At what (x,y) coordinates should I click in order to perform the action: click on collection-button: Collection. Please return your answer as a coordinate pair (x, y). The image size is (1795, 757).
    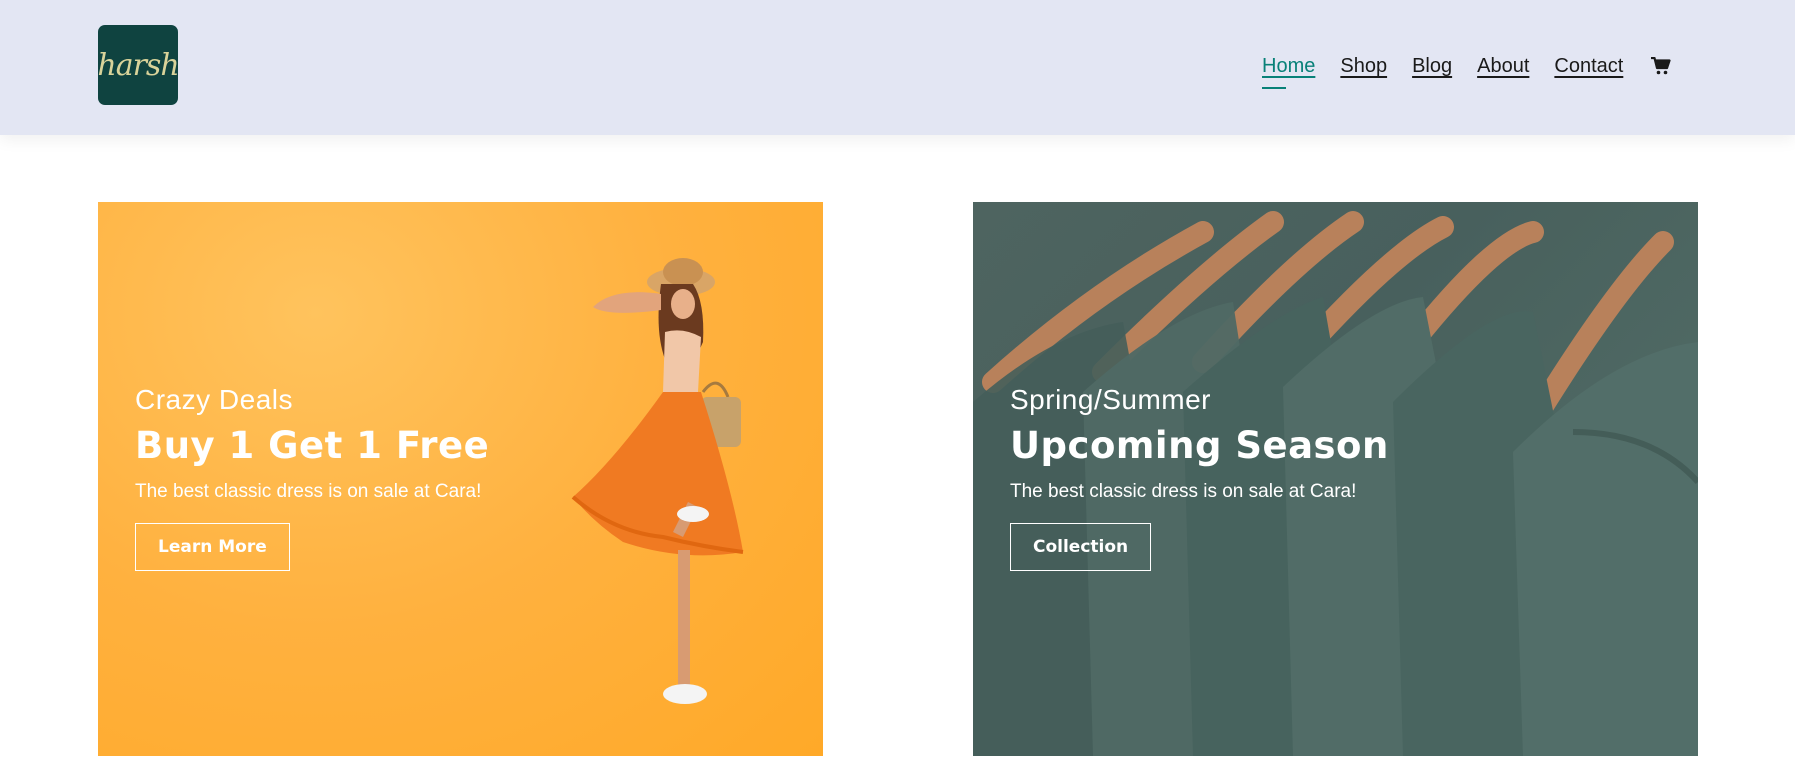
    Looking at the image, I should click on (1081, 547).